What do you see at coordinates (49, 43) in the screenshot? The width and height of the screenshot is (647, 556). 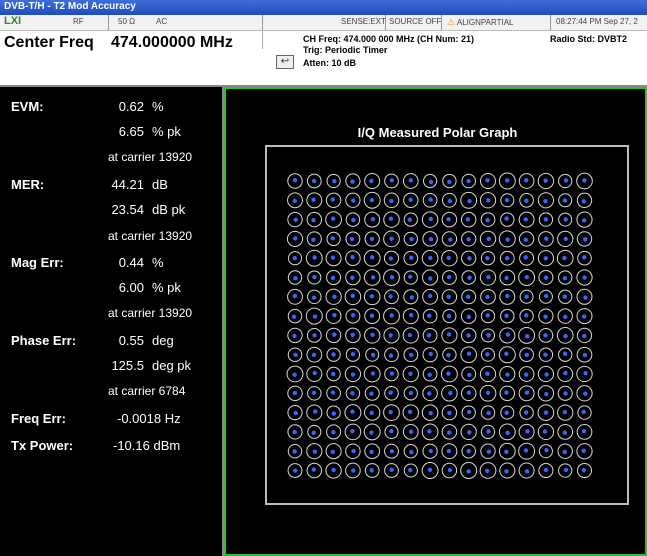 I see `center-freq-label: Center Freq` at bounding box center [49, 43].